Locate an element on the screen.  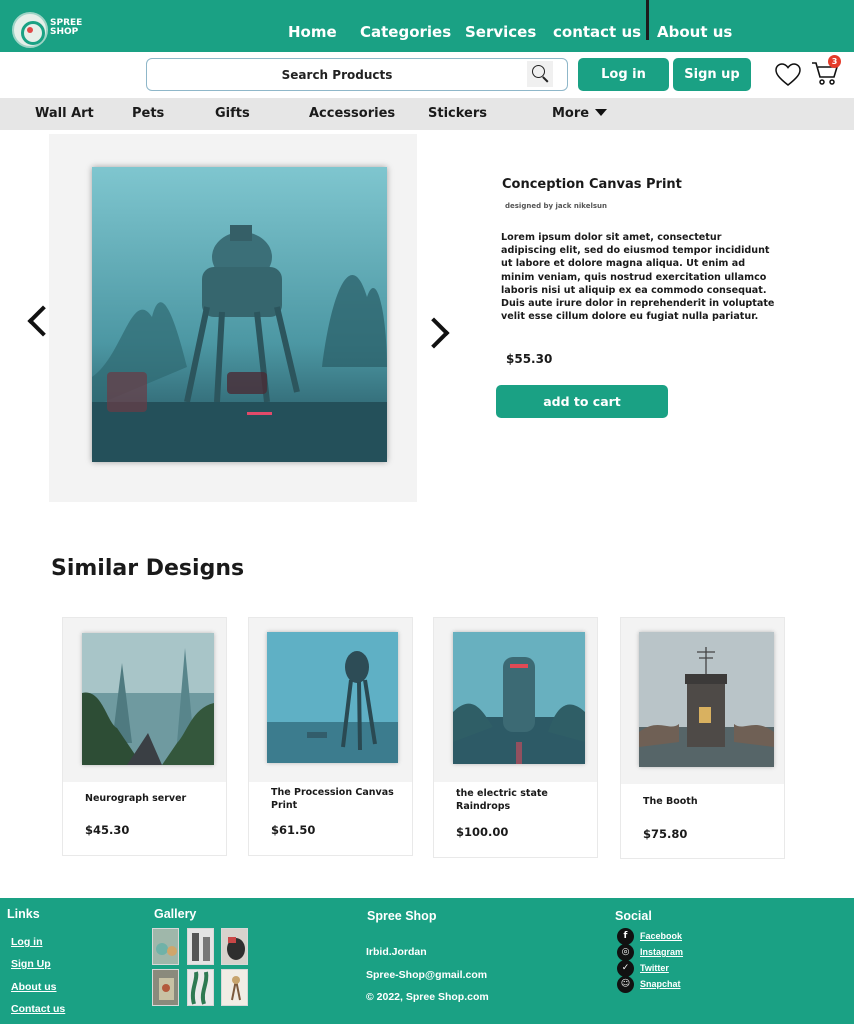
card-price: $100.00 is located at coordinates (482, 832).